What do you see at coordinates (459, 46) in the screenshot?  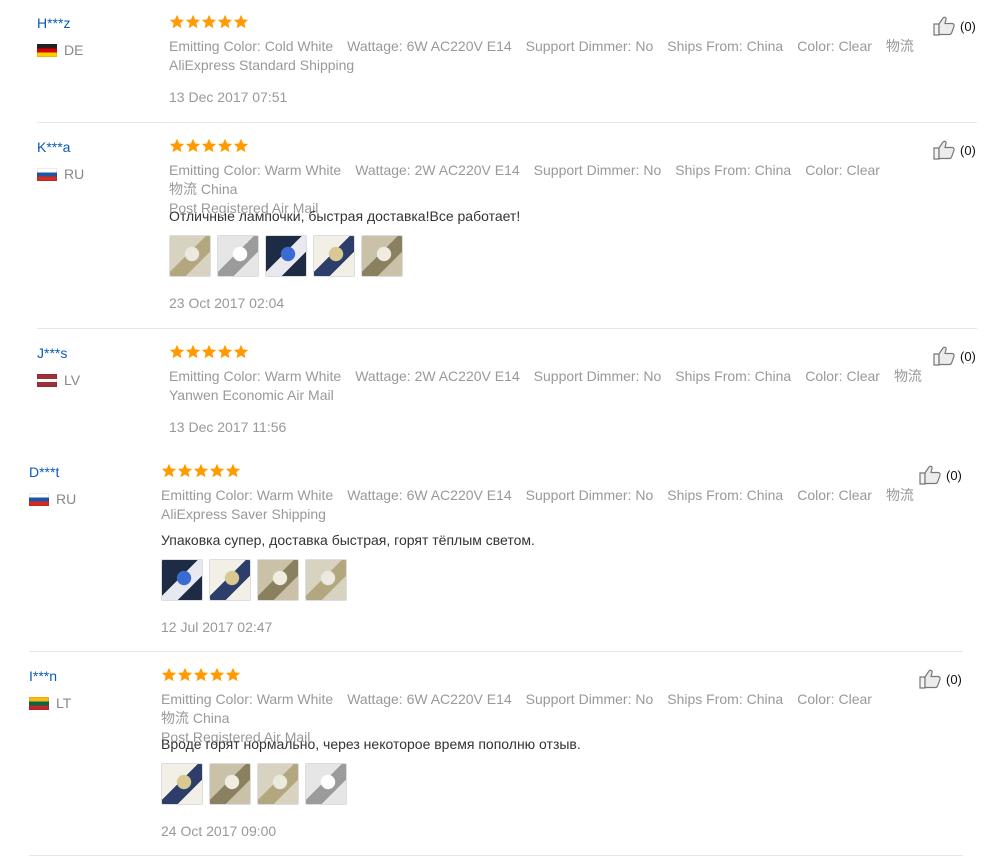 I see `attribute-value: 6W AC220V E14` at bounding box center [459, 46].